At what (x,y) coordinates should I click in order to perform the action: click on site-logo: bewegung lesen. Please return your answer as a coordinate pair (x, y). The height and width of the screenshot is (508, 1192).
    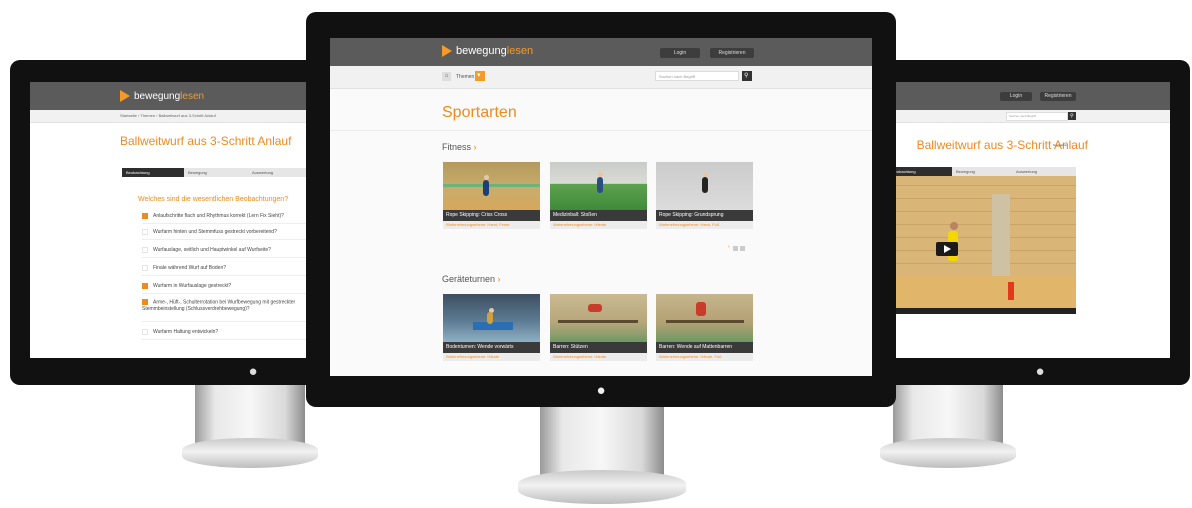
    Looking at the image, I should click on (487, 51).